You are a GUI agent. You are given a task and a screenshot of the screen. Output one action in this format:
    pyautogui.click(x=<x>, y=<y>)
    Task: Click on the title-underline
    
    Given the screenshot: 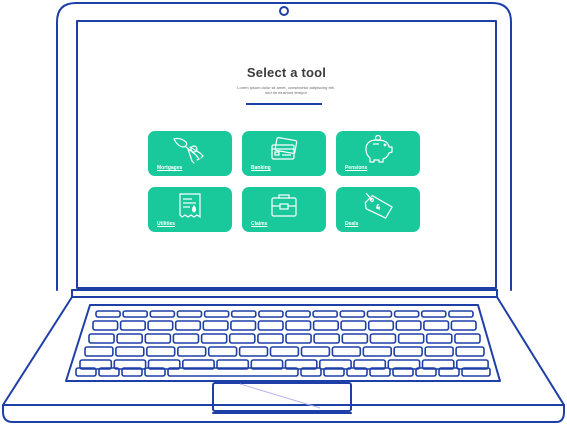 What is the action you would take?
    pyautogui.click(x=284, y=104)
    